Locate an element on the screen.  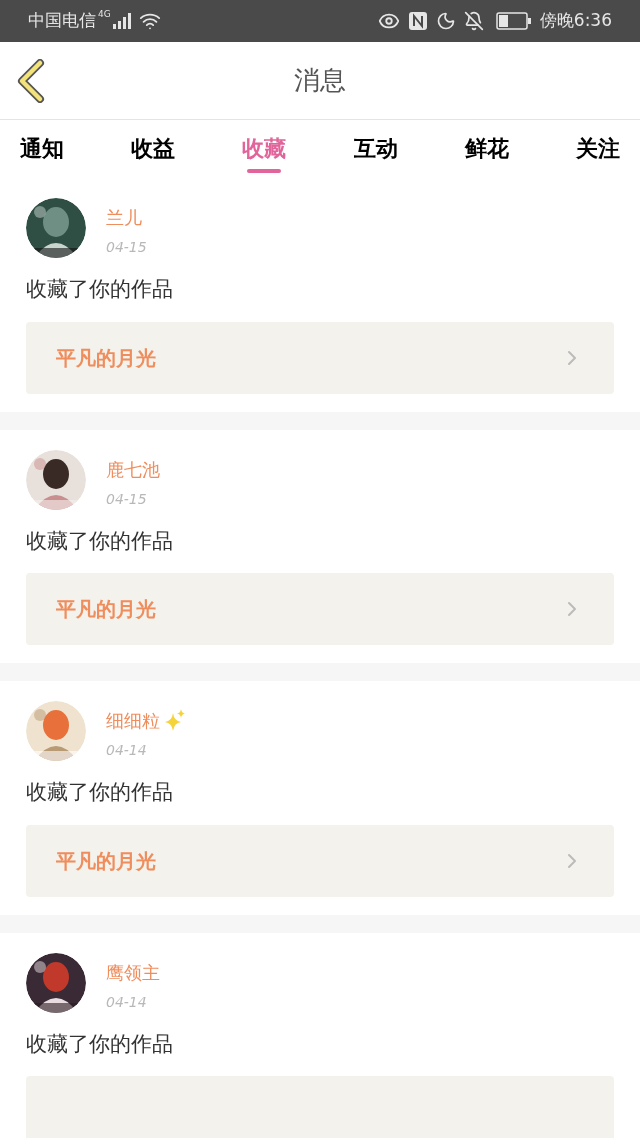
tab: 通知 is located at coordinates (42, 149).